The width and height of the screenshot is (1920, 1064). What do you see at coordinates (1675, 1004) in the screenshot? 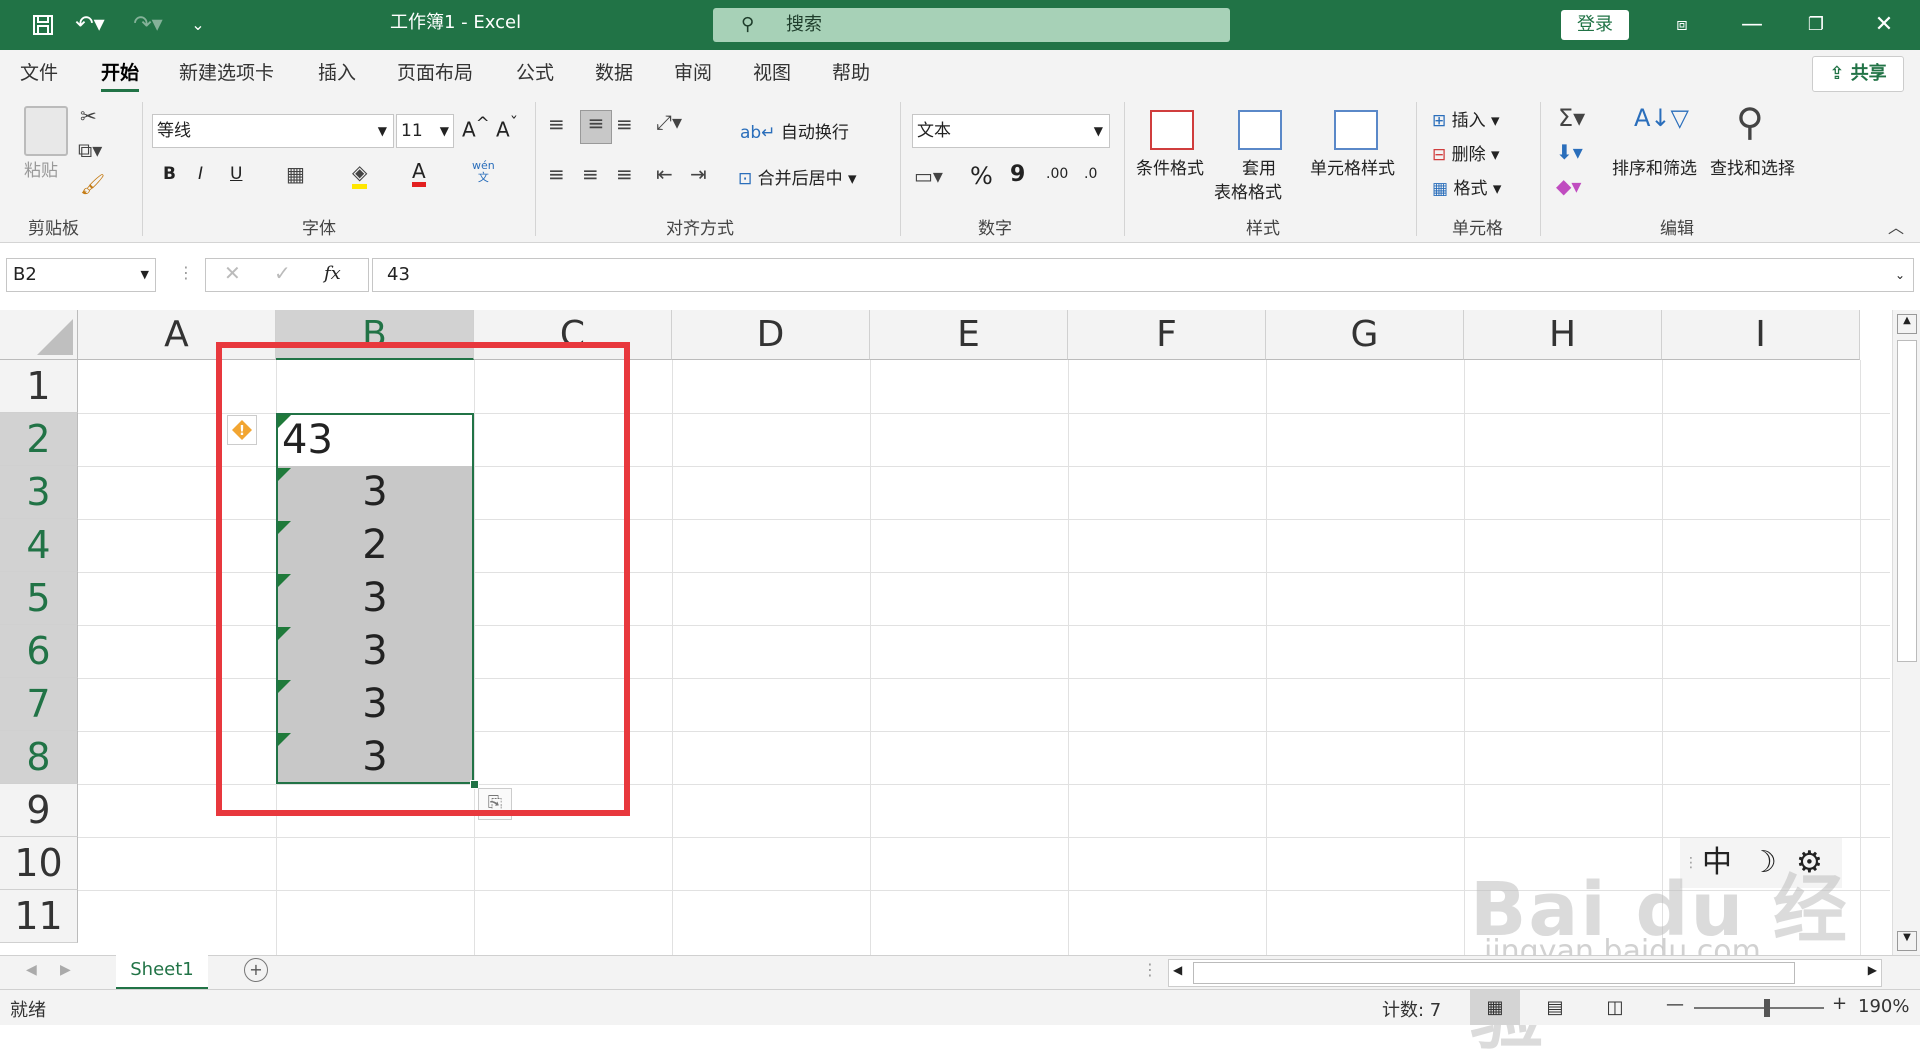
I see `zoom-out-icon: —` at bounding box center [1675, 1004].